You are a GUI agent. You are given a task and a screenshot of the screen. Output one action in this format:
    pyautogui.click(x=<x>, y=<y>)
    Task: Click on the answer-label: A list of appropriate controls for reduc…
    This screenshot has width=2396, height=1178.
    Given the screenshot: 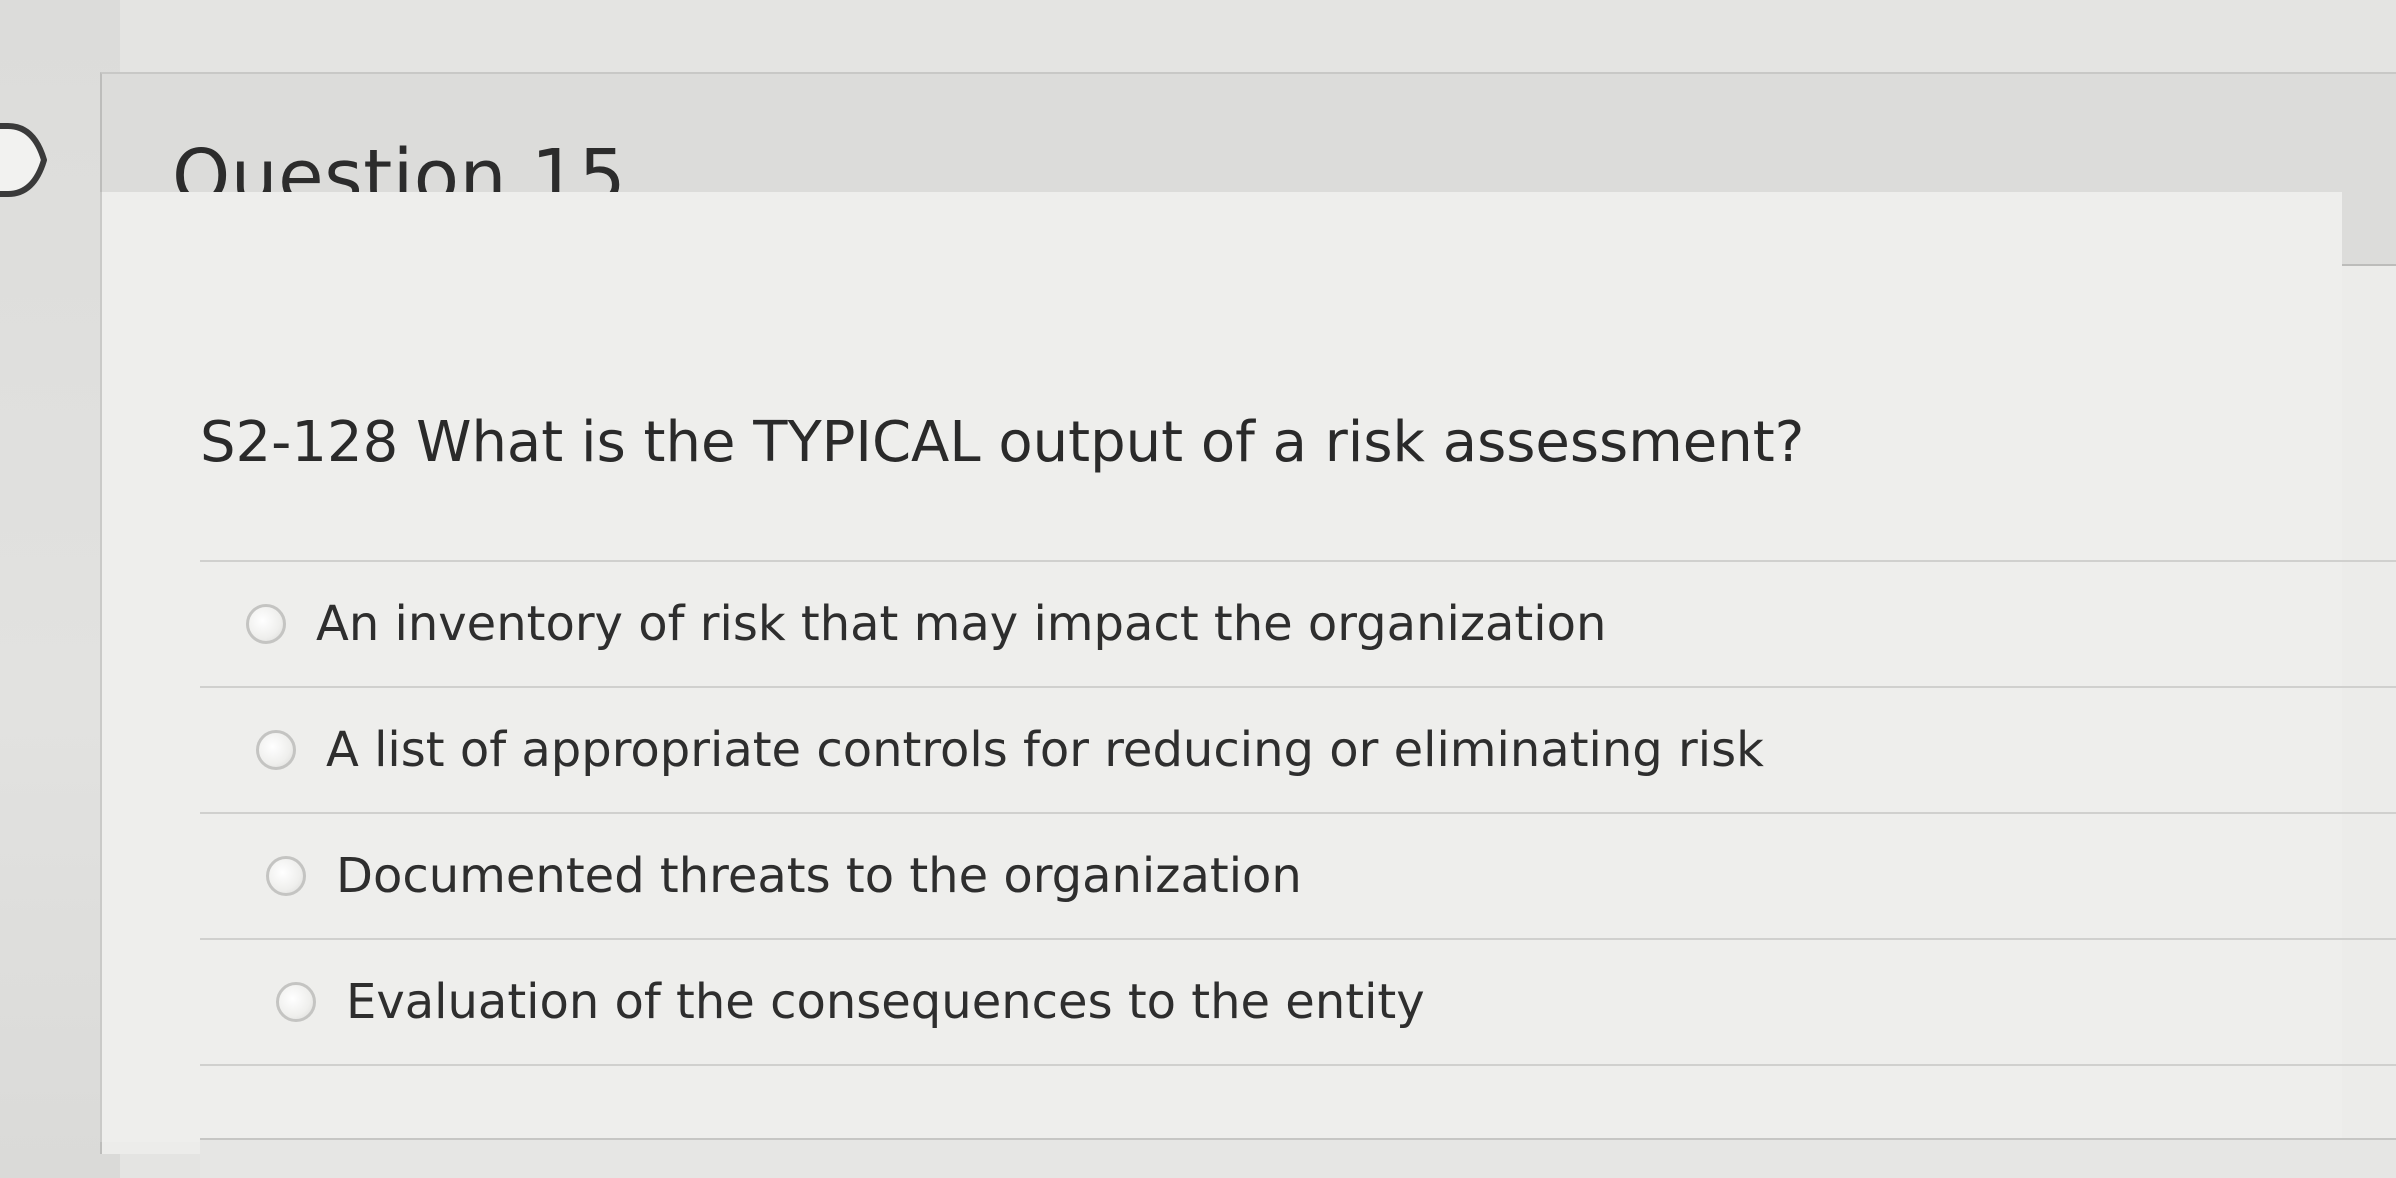 What is the action you would take?
    pyautogui.click(x=1045, y=750)
    